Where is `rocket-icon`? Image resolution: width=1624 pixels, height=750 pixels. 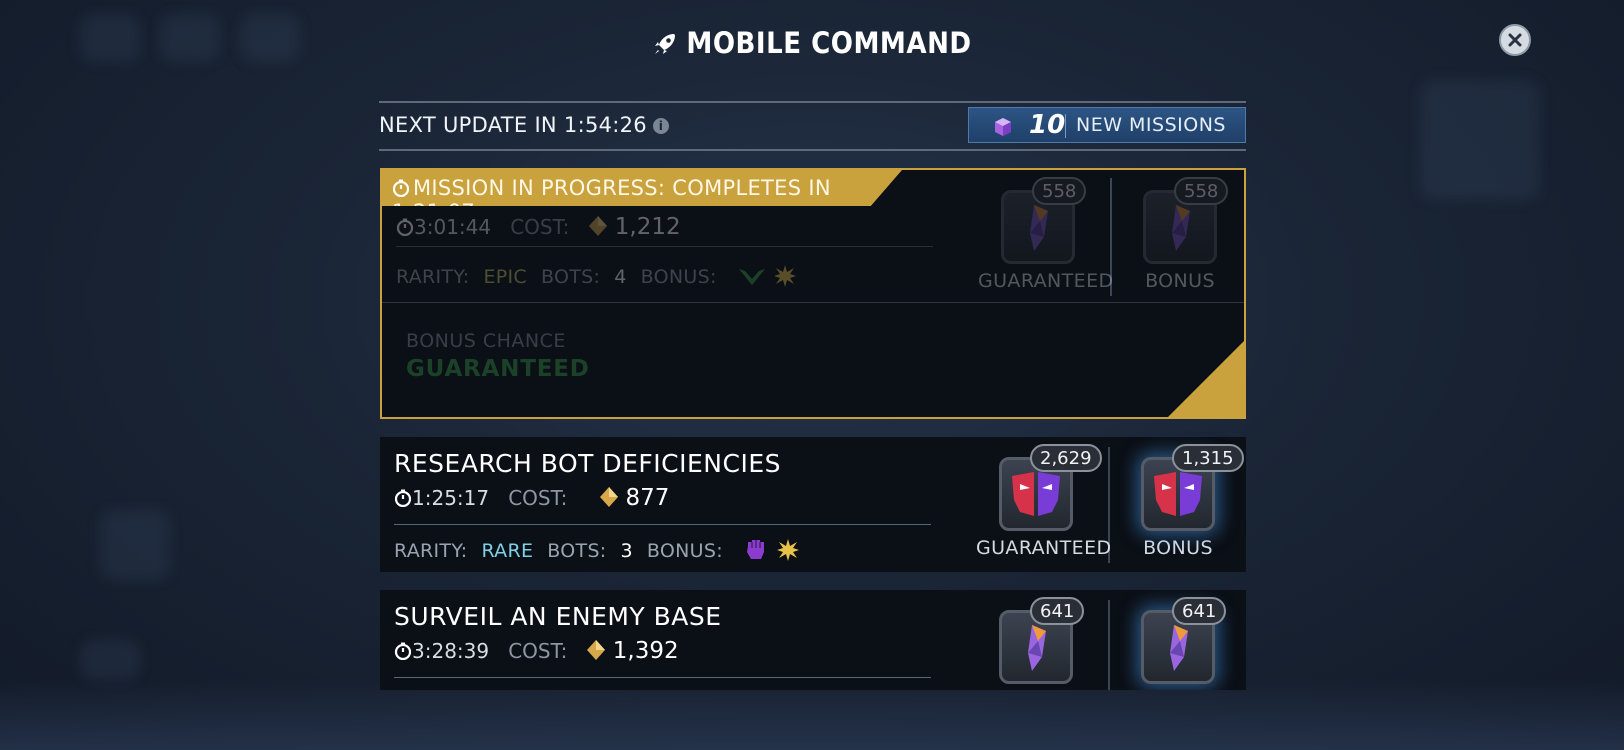
rocket-icon is located at coordinates (665, 44).